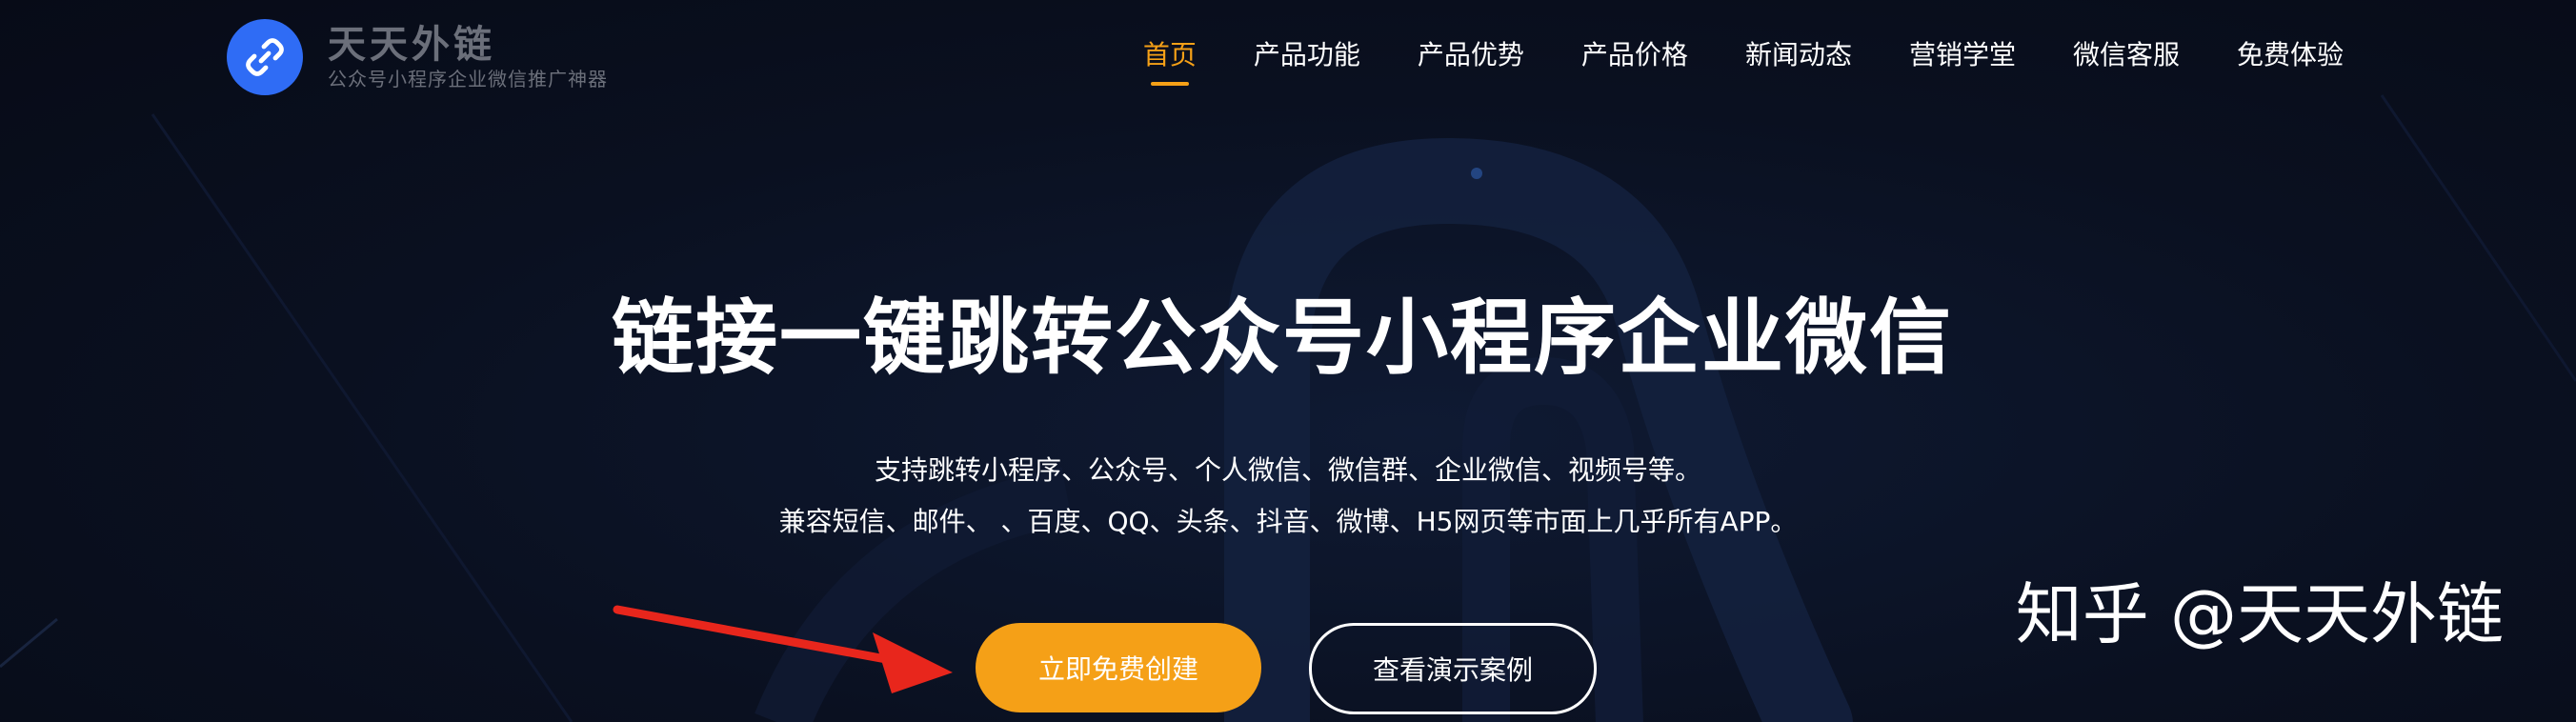  I want to click on nav-item-features: 产品功能, so click(1307, 55).